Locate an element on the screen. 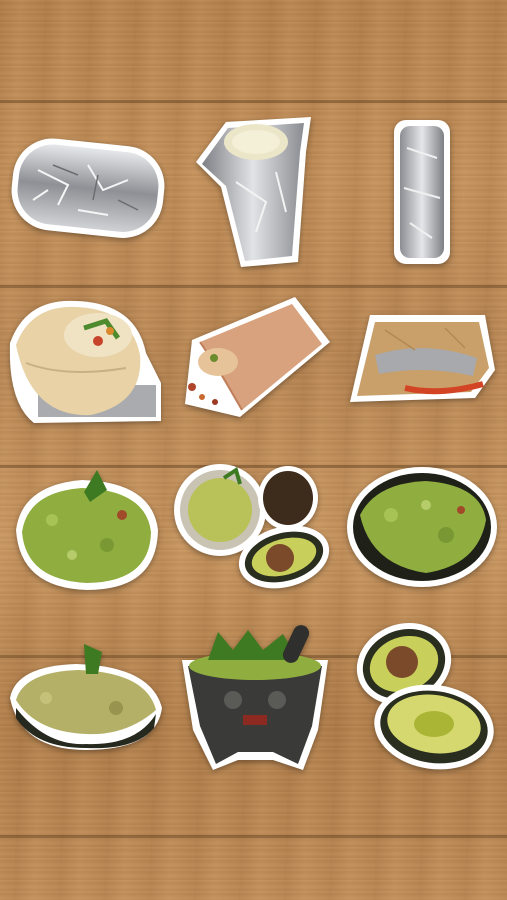 The width and height of the screenshot is (507, 900). guac-dark-bowl-icon is located at coordinates (422, 527).